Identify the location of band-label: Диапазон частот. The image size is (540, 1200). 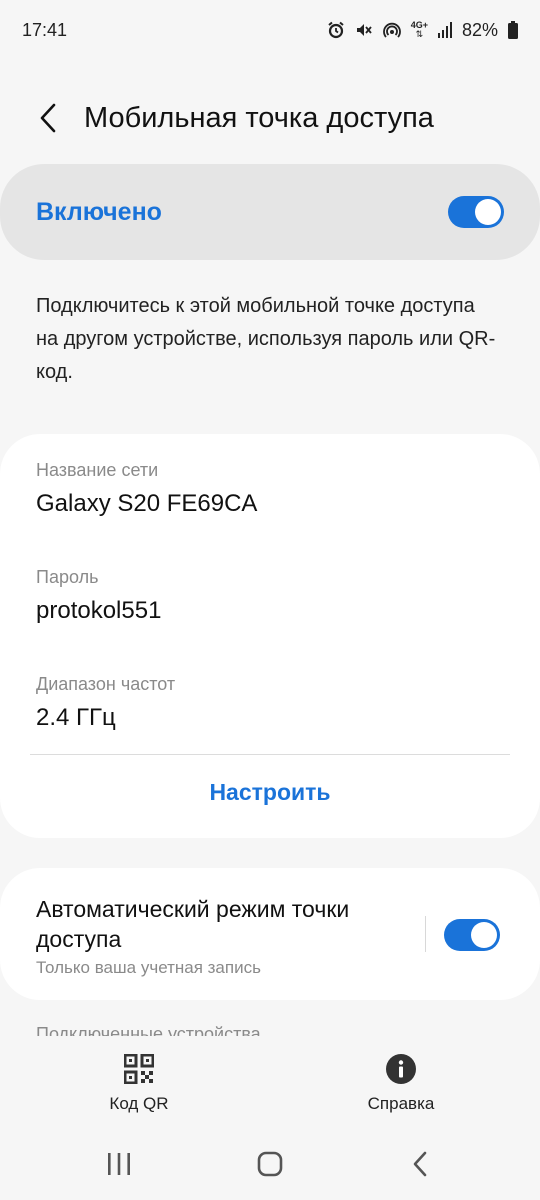
(106, 684).